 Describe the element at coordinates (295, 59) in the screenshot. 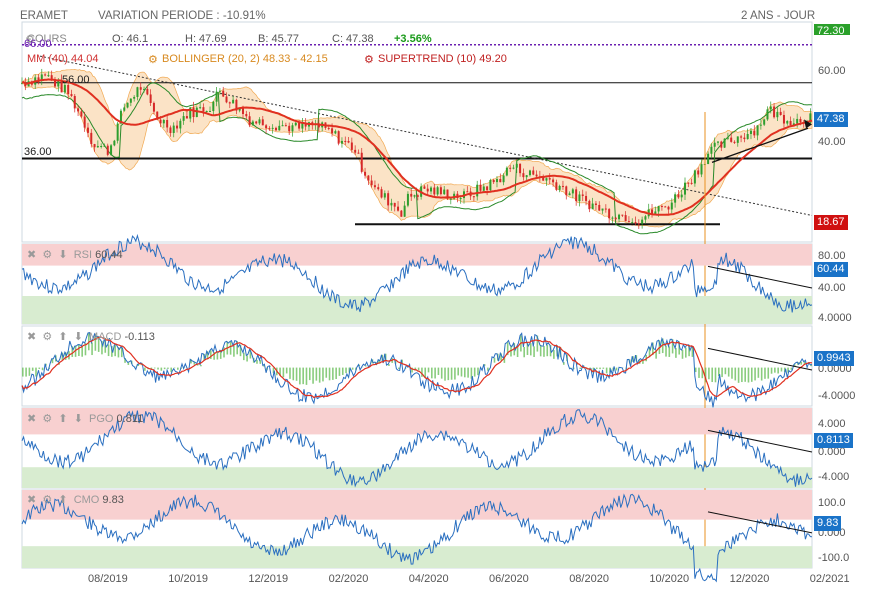

I see `bollinger-value: 48.33 - 42.15` at that location.